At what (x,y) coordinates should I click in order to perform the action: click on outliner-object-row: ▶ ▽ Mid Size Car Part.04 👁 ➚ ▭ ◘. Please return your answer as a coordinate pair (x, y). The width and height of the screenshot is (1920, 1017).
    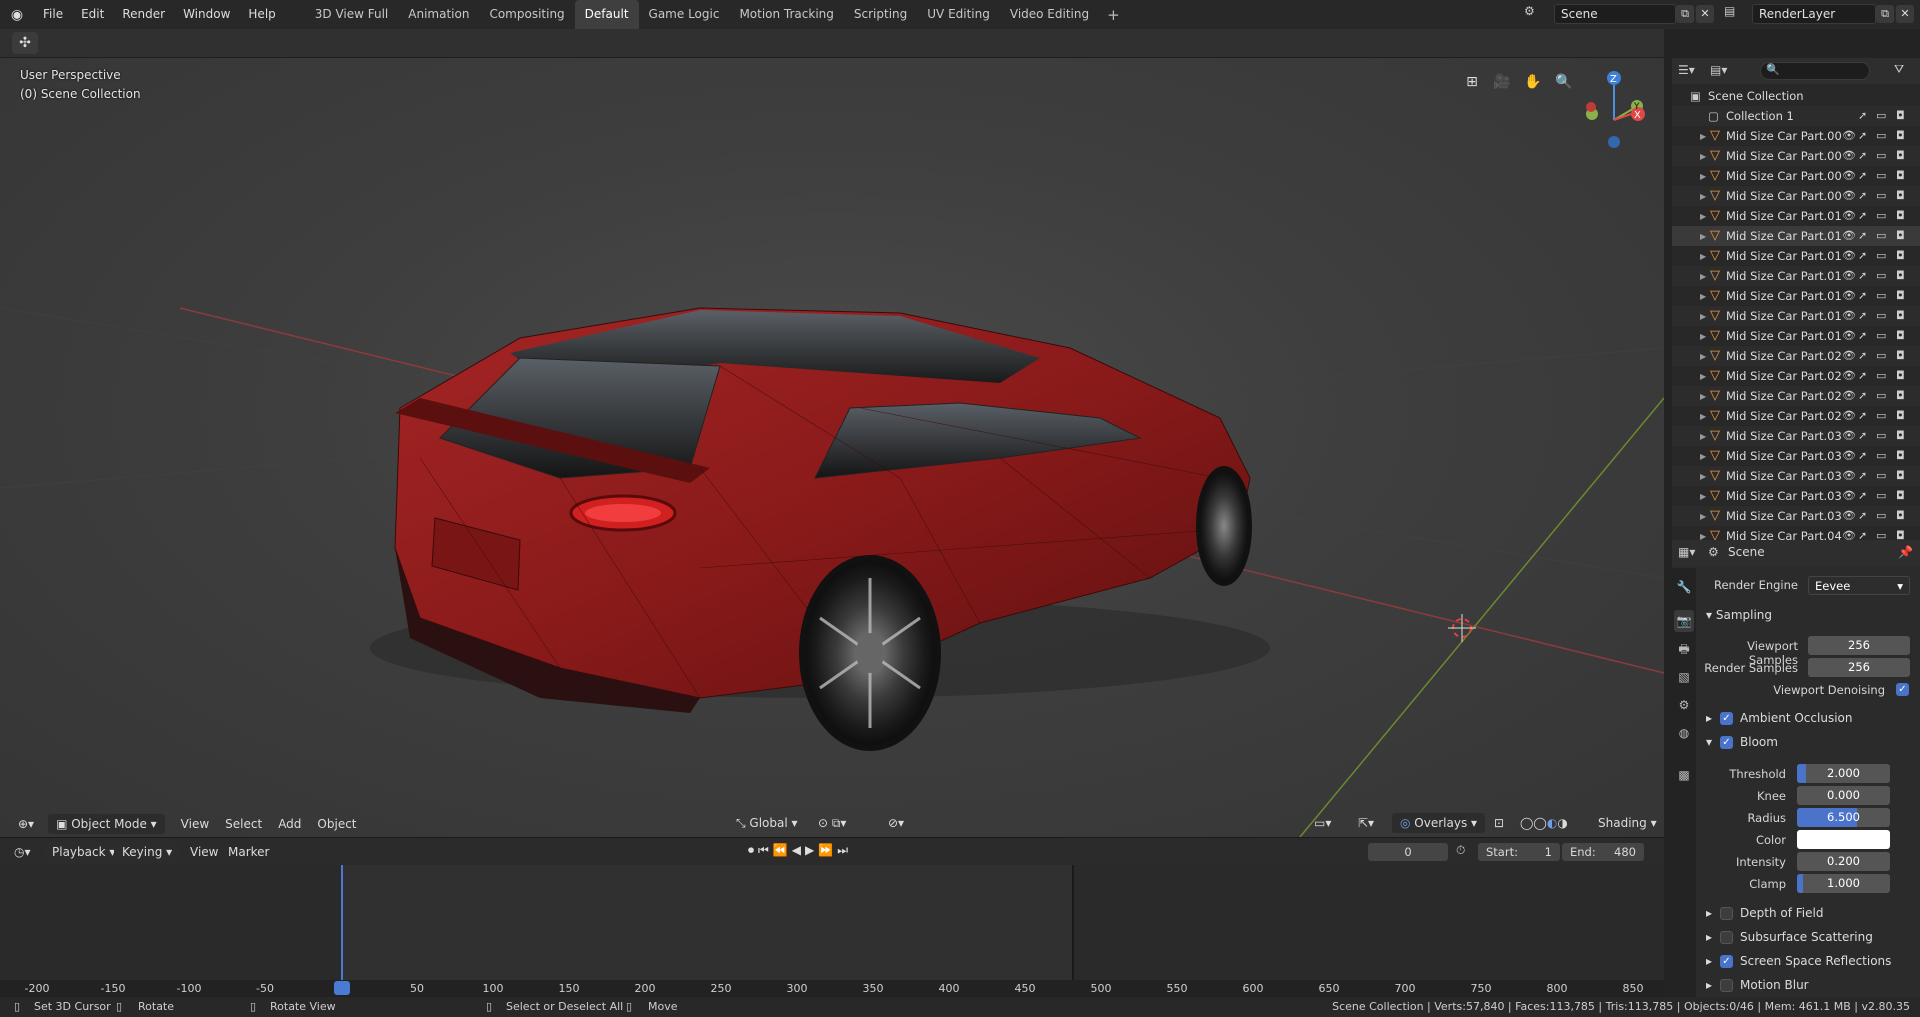
    Looking at the image, I should click on (1796, 533).